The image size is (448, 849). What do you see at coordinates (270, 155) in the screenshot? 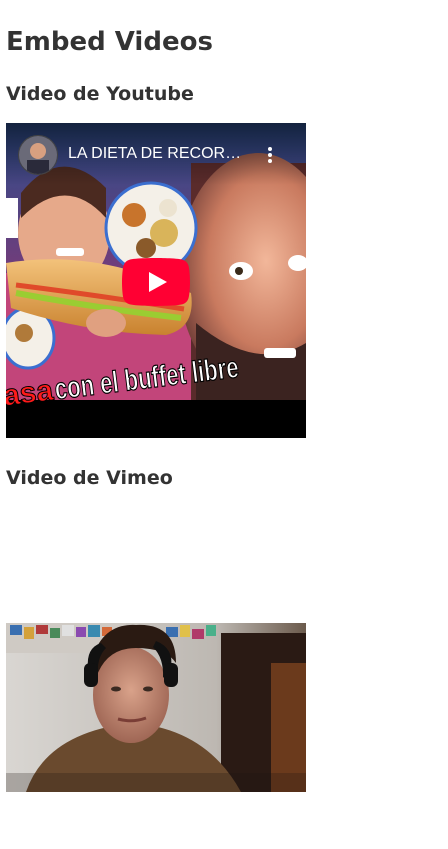
I see `more-vertical-icon` at bounding box center [270, 155].